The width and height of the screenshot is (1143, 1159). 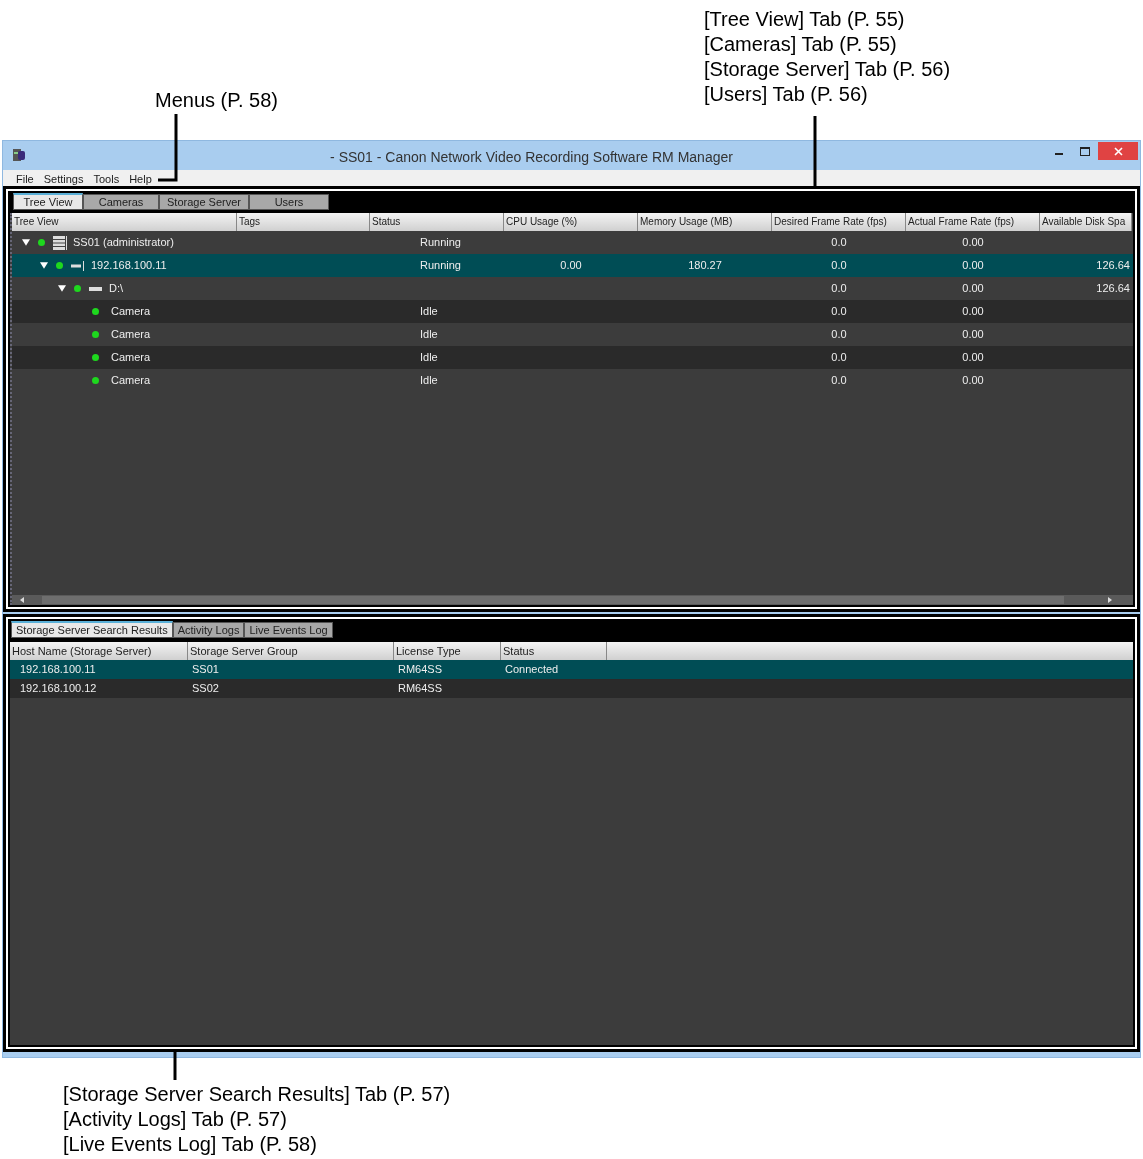 What do you see at coordinates (48, 201) in the screenshot?
I see `tab: Tree View` at bounding box center [48, 201].